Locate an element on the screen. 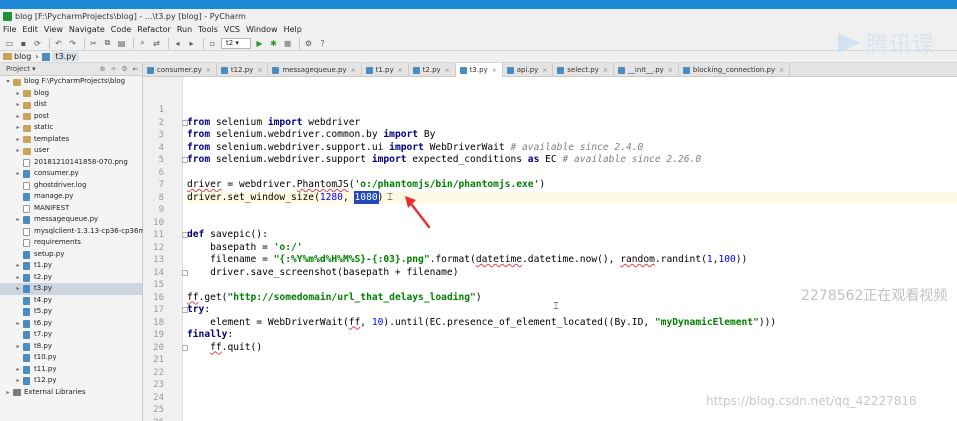 The image size is (957, 421). tree-item: t10.py is located at coordinates (71, 358).